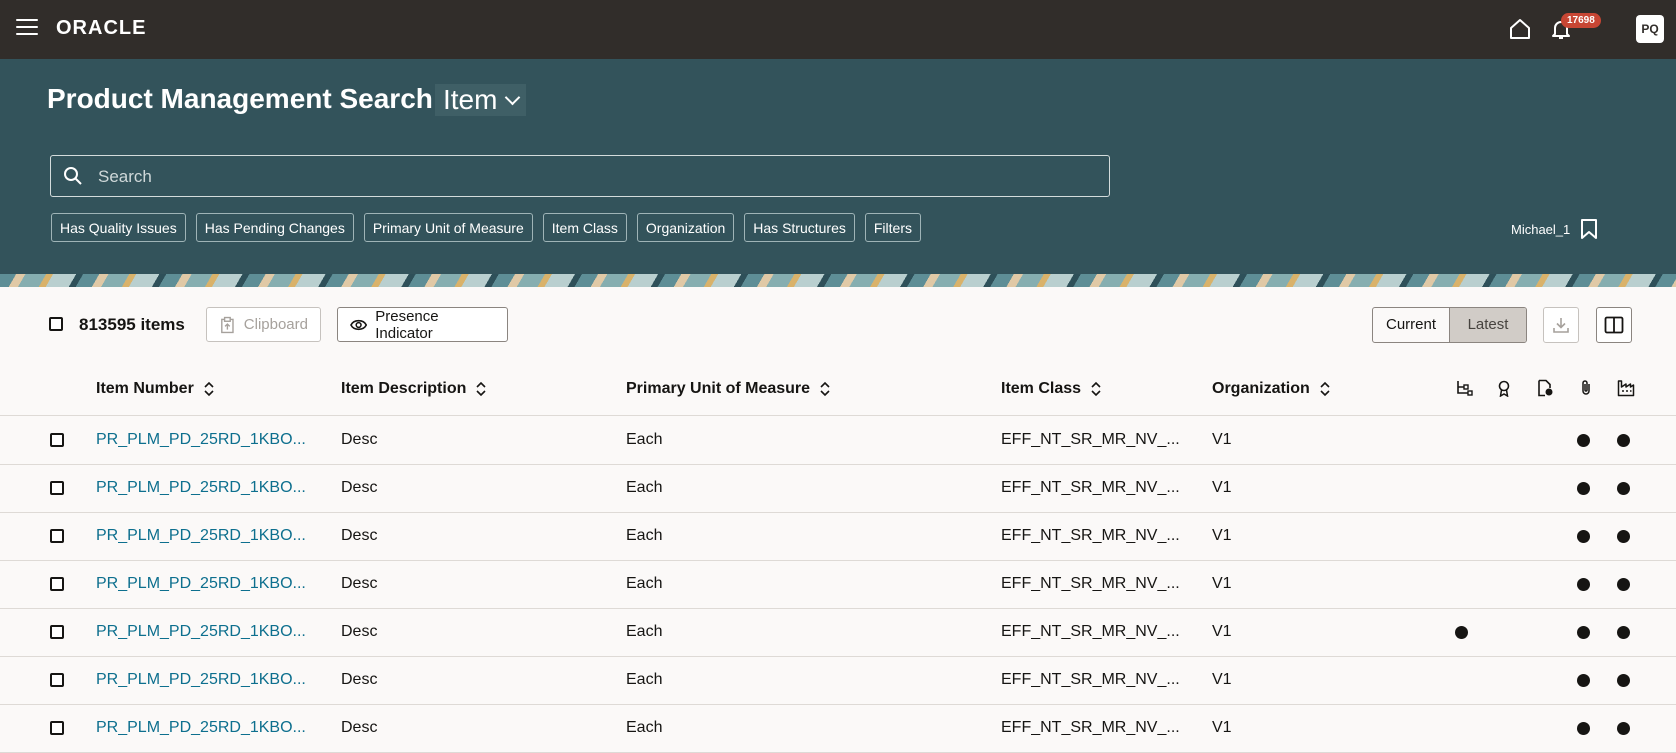  Describe the element at coordinates (274, 227) in the screenshot. I see `filter-chip-has-pending-changes: Has Pending Changes` at that location.